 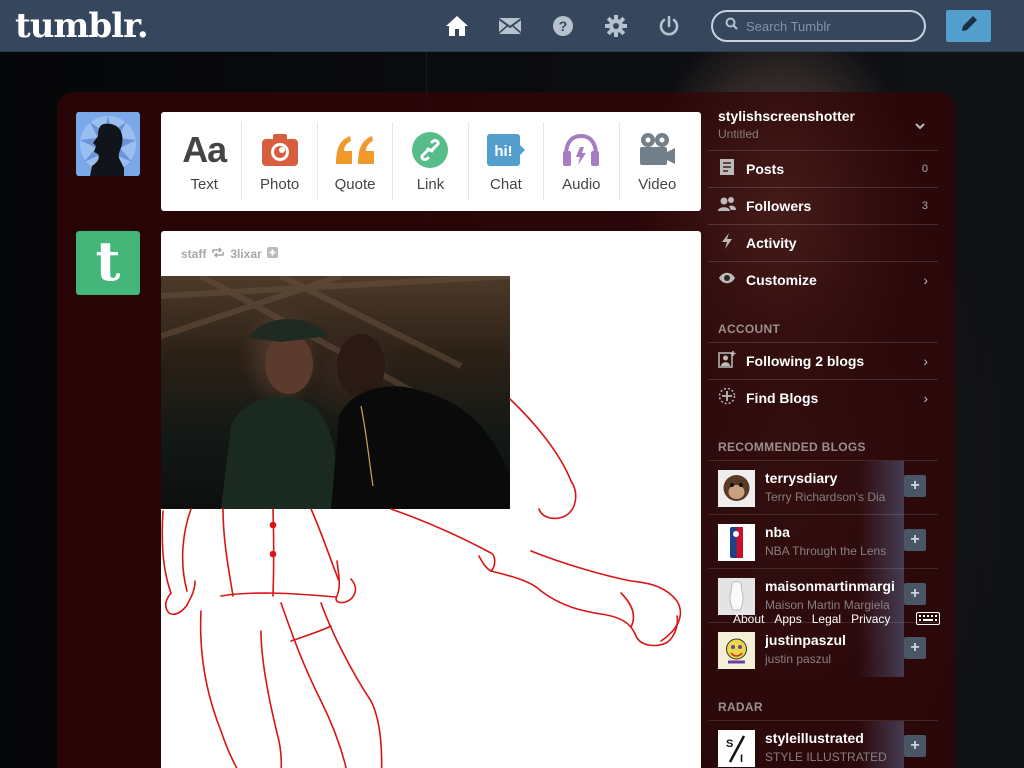 I want to click on post-type-text: Aa Text, so click(x=205, y=161).